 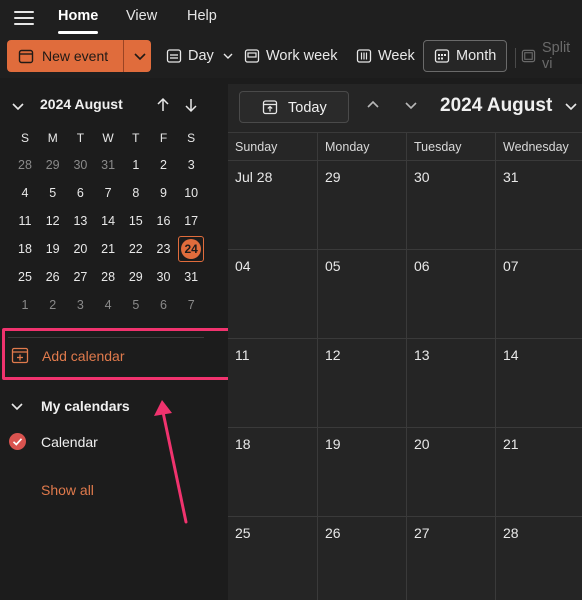 What do you see at coordinates (78, 16) in the screenshot?
I see `tab-home: Home` at bounding box center [78, 16].